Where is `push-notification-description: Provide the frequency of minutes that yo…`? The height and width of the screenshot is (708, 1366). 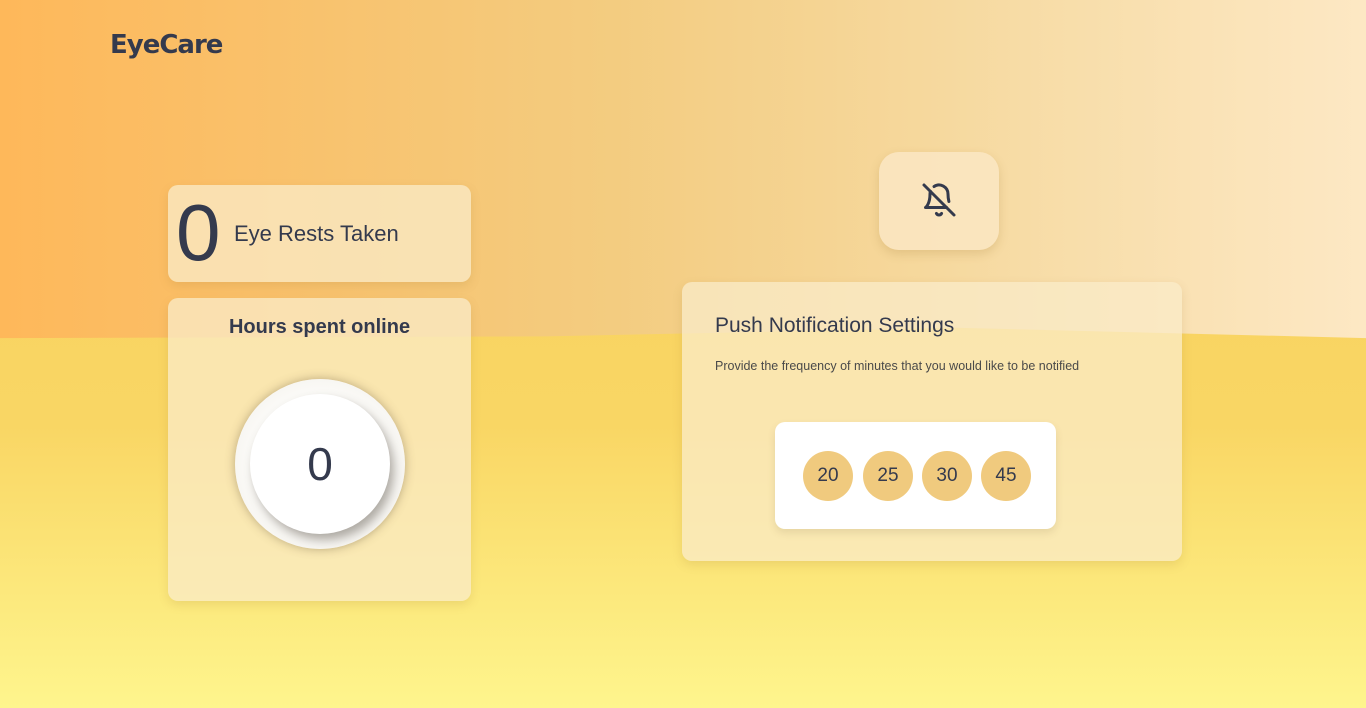 push-notification-description: Provide the frequency of minutes that yo… is located at coordinates (897, 366).